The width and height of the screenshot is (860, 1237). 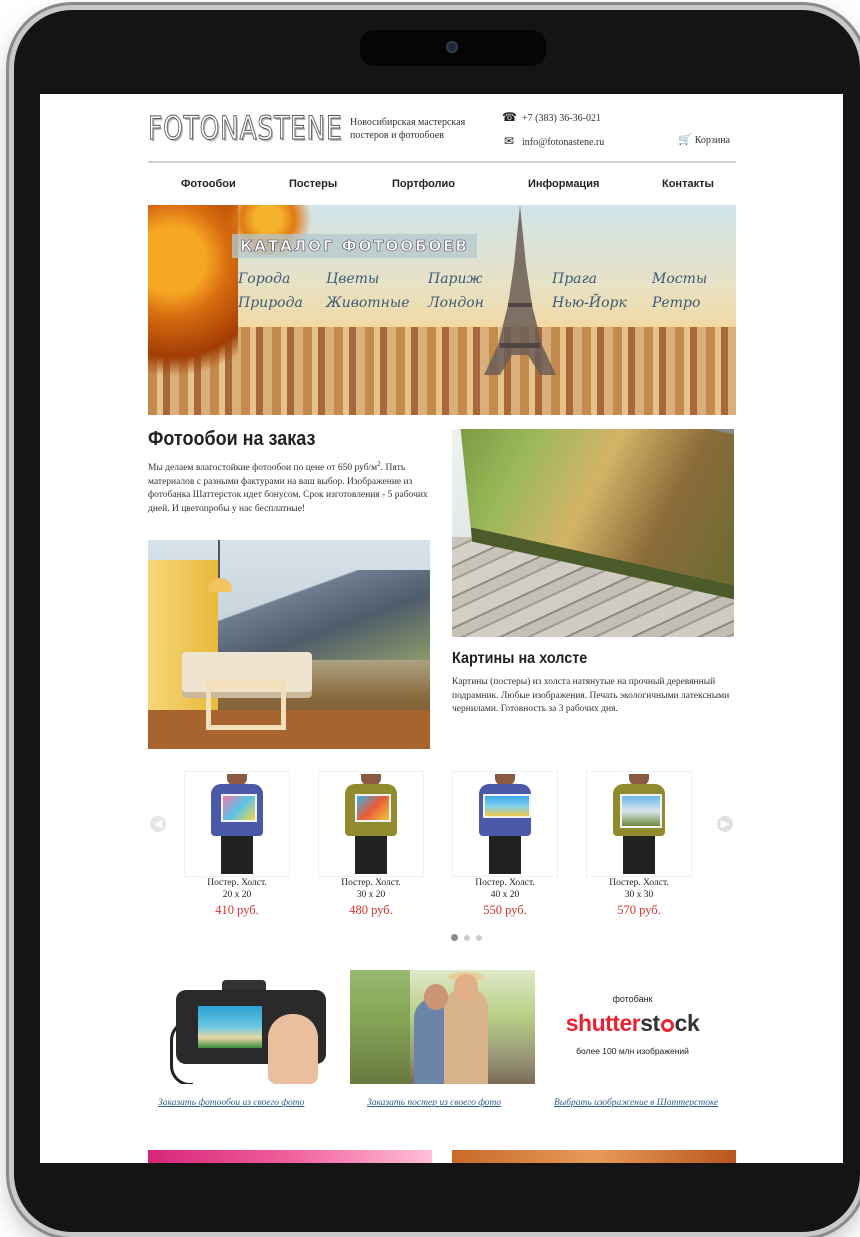 I want to click on nav-info: Информация, so click(x=563, y=184).